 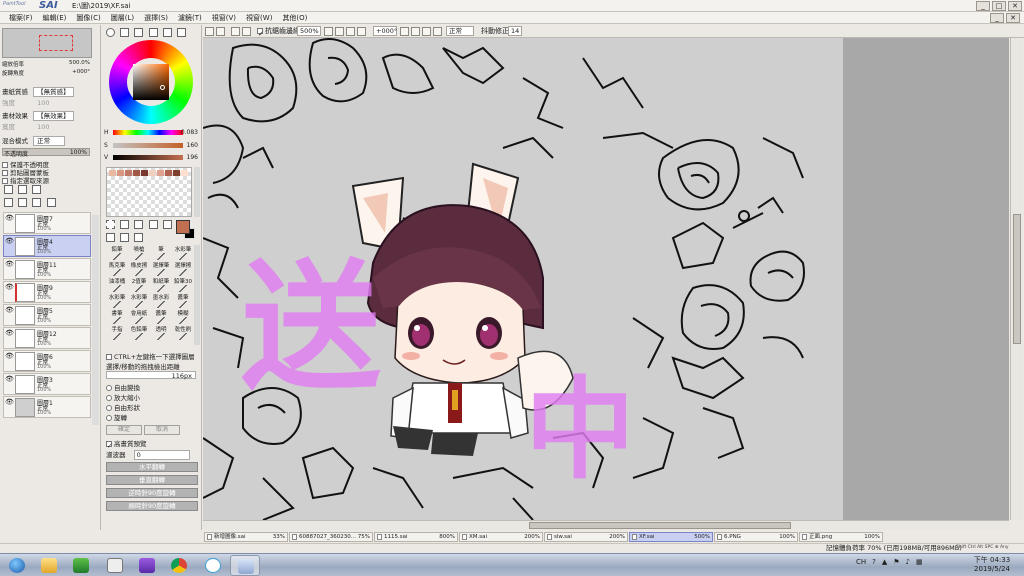 I want to click on magic-wand-icon, so click(x=139, y=224).